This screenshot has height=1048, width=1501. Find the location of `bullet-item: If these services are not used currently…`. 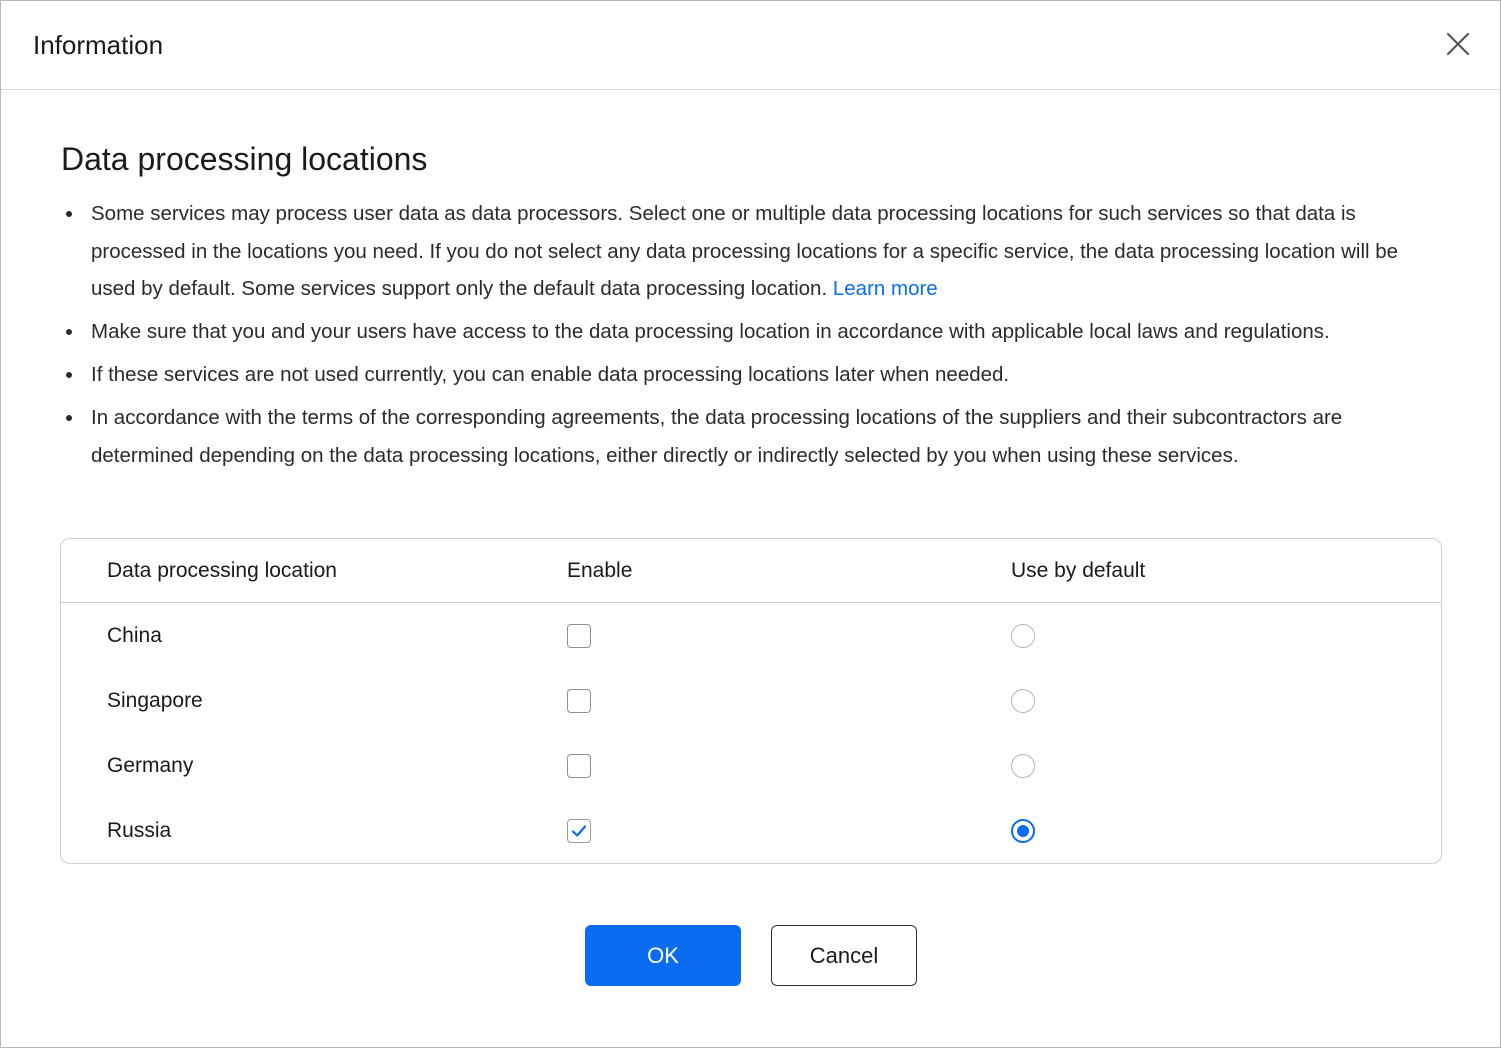

bullet-item: If these services are not used currently… is located at coordinates (741, 375).